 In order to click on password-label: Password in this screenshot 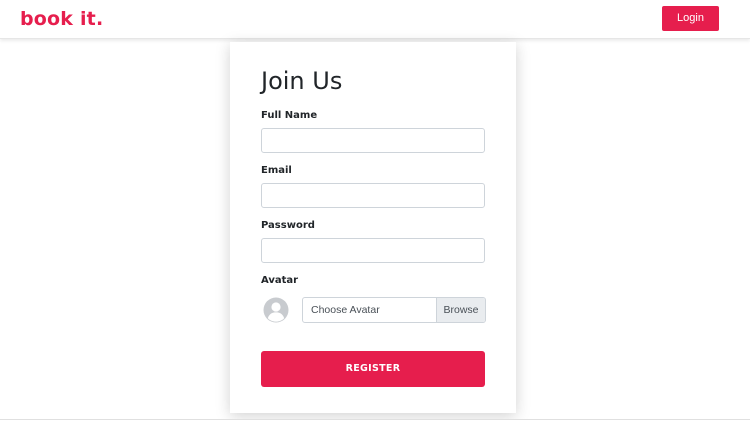, I will do `click(288, 225)`.